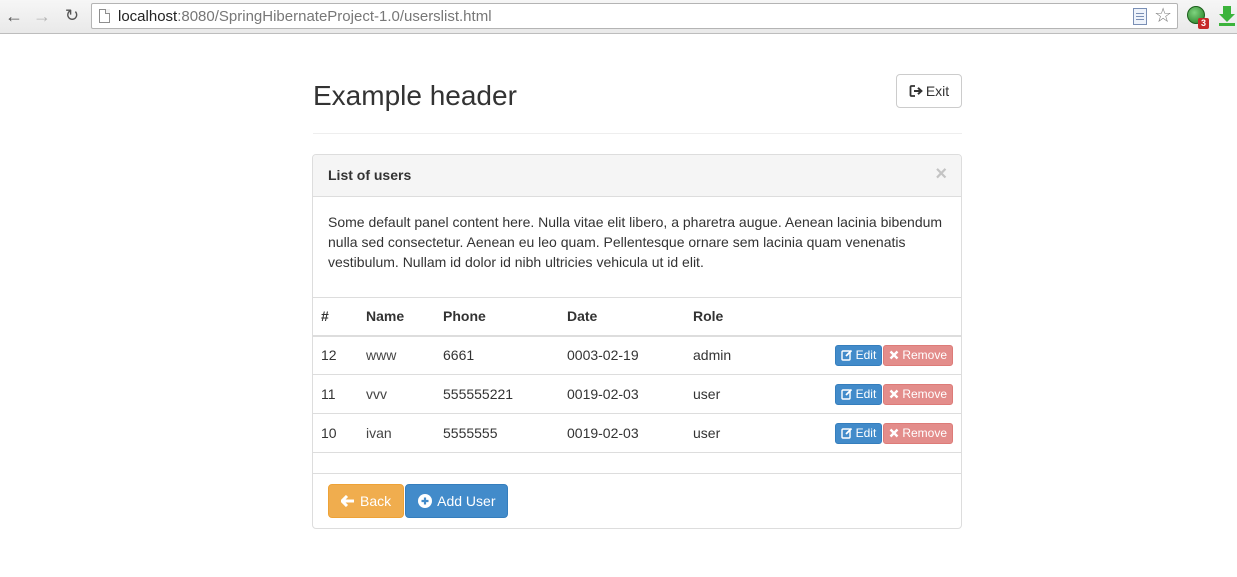 The width and height of the screenshot is (1237, 577). Describe the element at coordinates (104, 16) in the screenshot. I see `page-icon` at that location.